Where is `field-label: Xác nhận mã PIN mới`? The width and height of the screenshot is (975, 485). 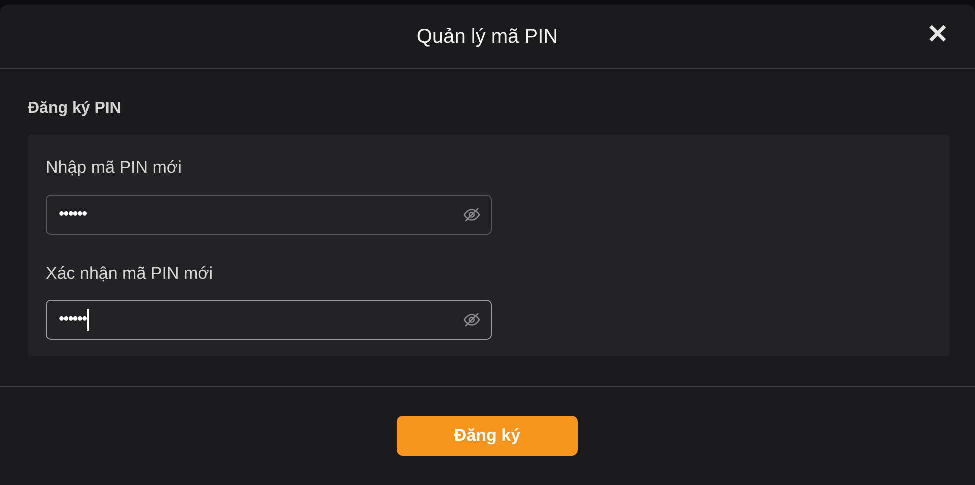 field-label: Xác nhận mã PIN mới is located at coordinates (130, 273).